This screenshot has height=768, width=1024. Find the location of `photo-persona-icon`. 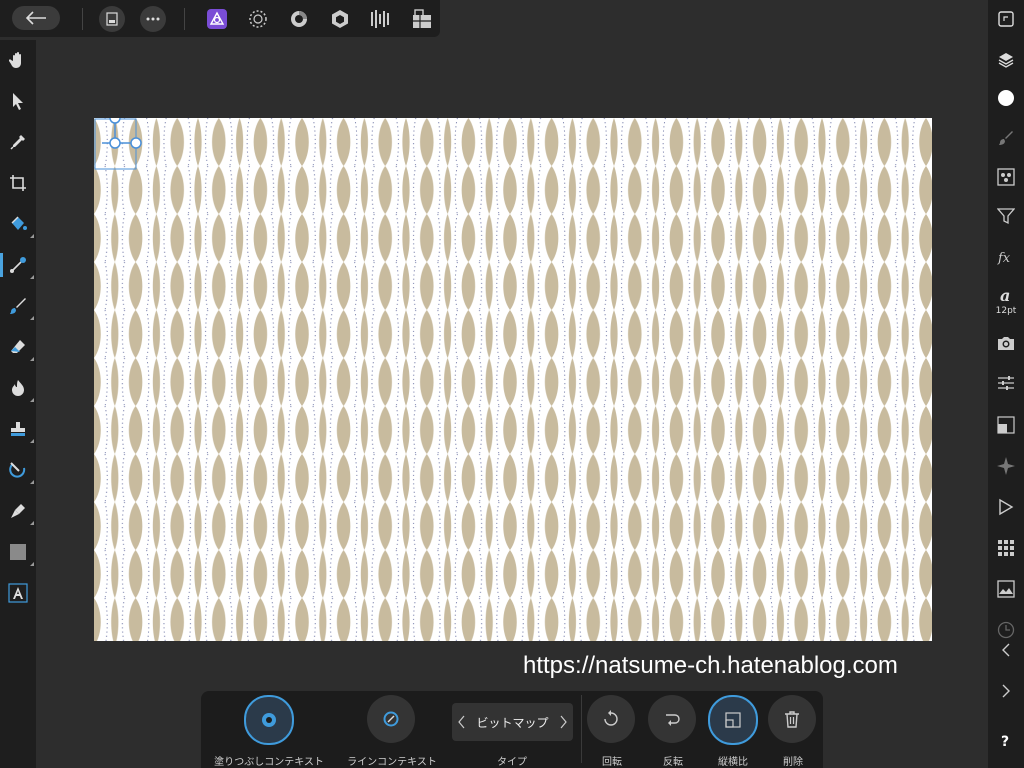

photo-persona-icon is located at coordinates (217, 19).